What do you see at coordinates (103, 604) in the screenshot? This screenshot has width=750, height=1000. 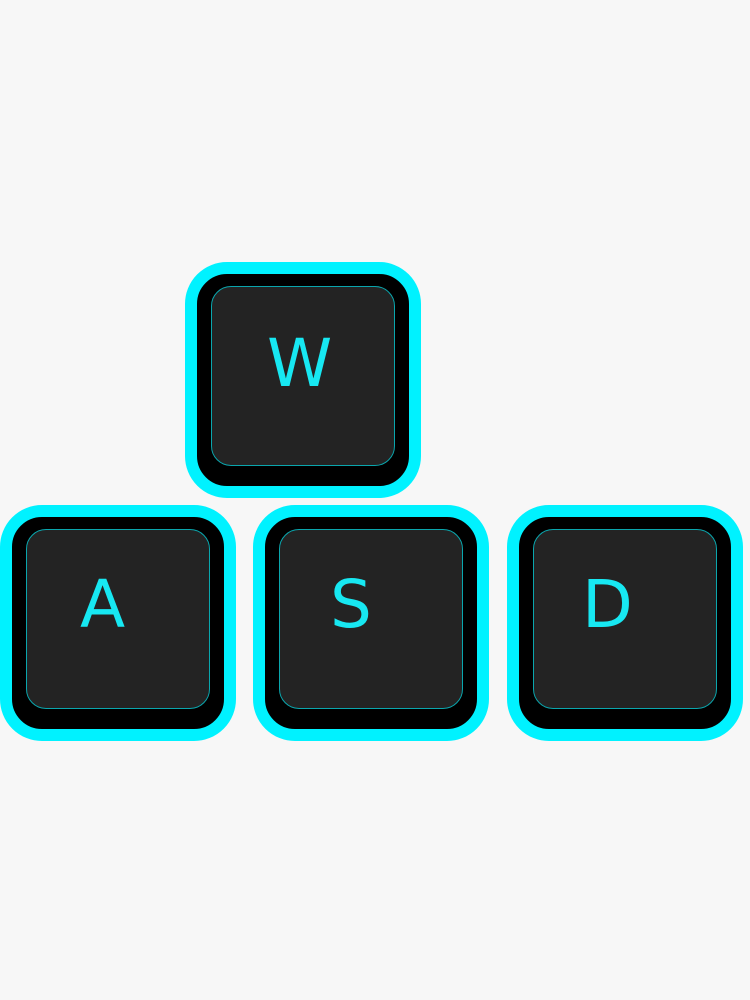 I see `key-a-label: A` at bounding box center [103, 604].